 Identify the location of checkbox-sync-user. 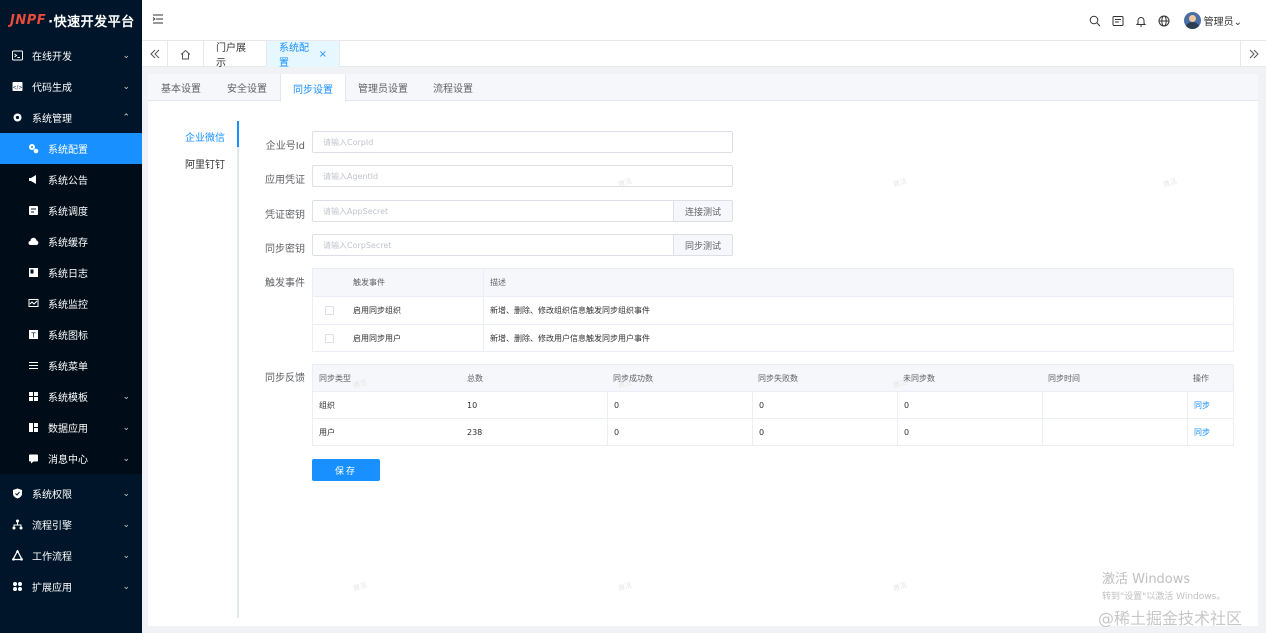
(333, 338).